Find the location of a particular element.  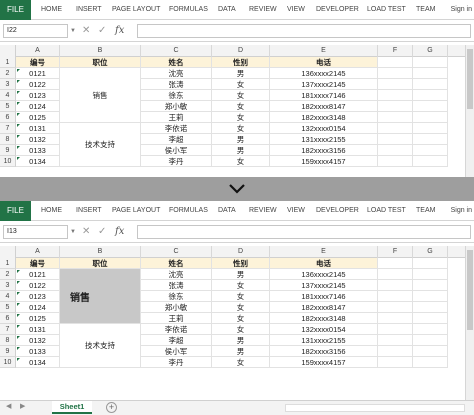

row-header-8: 8 is located at coordinates (8, 340).